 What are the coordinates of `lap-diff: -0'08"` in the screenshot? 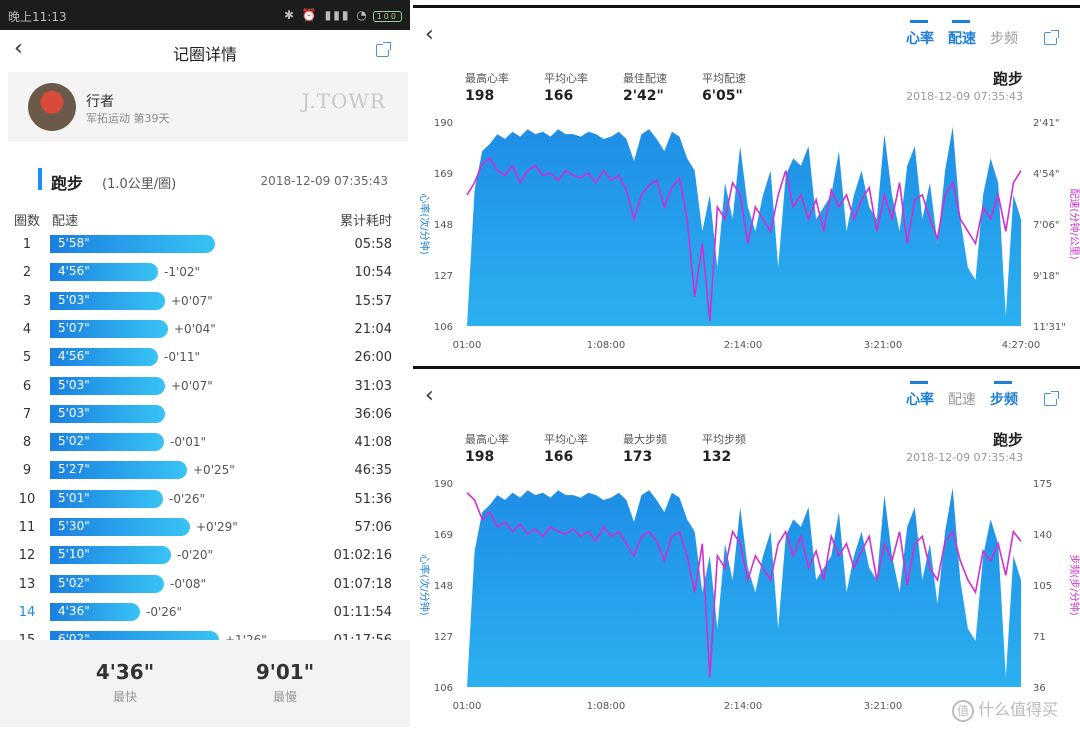 It's located at (188, 583).